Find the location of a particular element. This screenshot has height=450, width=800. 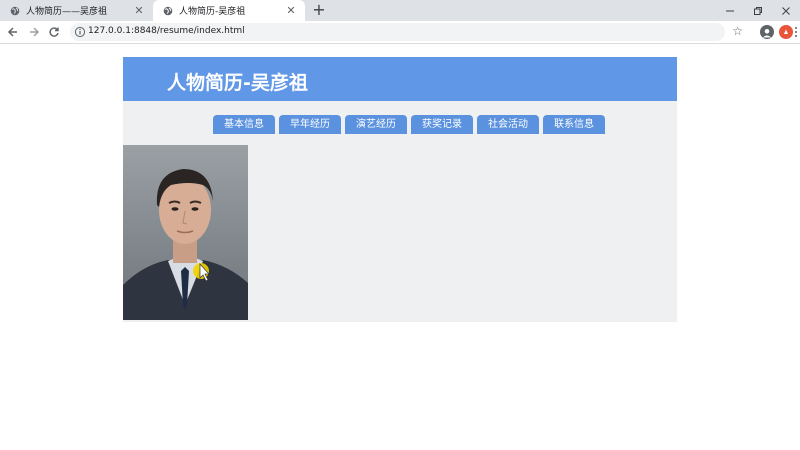

forward-arrow-icon is located at coordinates (34, 32).